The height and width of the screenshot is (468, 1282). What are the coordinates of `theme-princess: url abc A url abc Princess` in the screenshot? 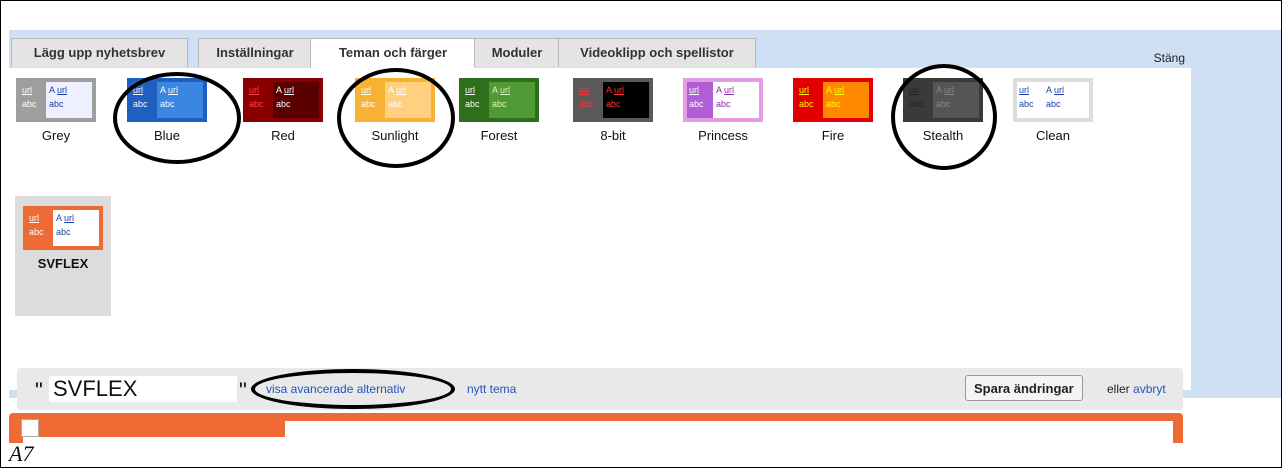 It's located at (723, 118).